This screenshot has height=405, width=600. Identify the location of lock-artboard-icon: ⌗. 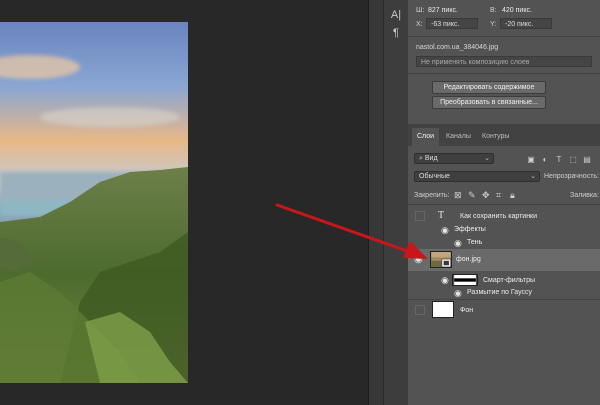
(498, 195).